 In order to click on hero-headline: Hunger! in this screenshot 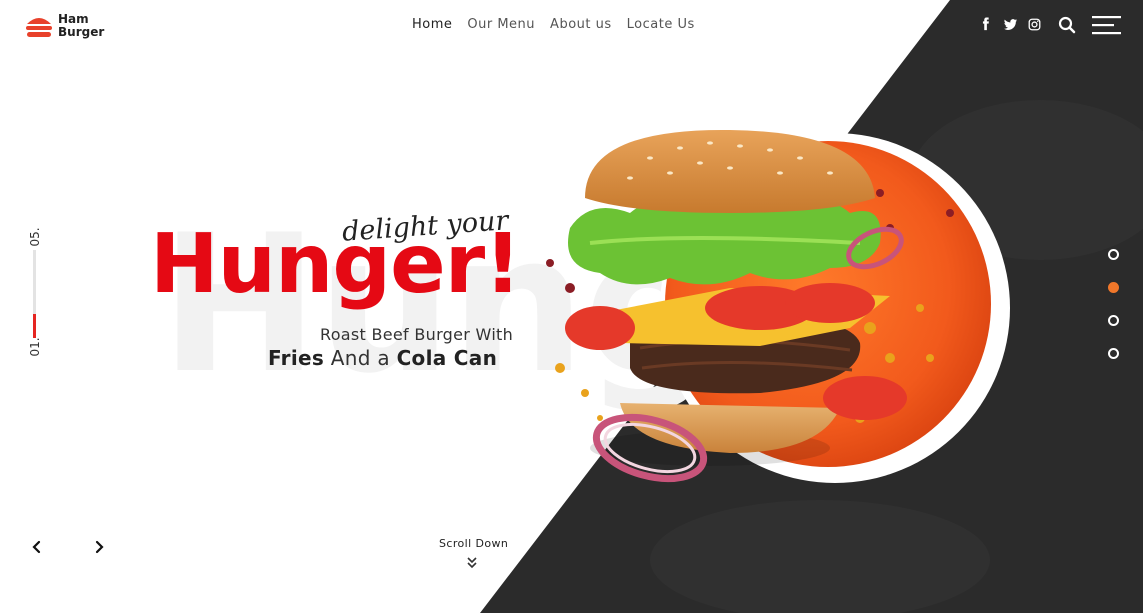, I will do `click(336, 264)`.